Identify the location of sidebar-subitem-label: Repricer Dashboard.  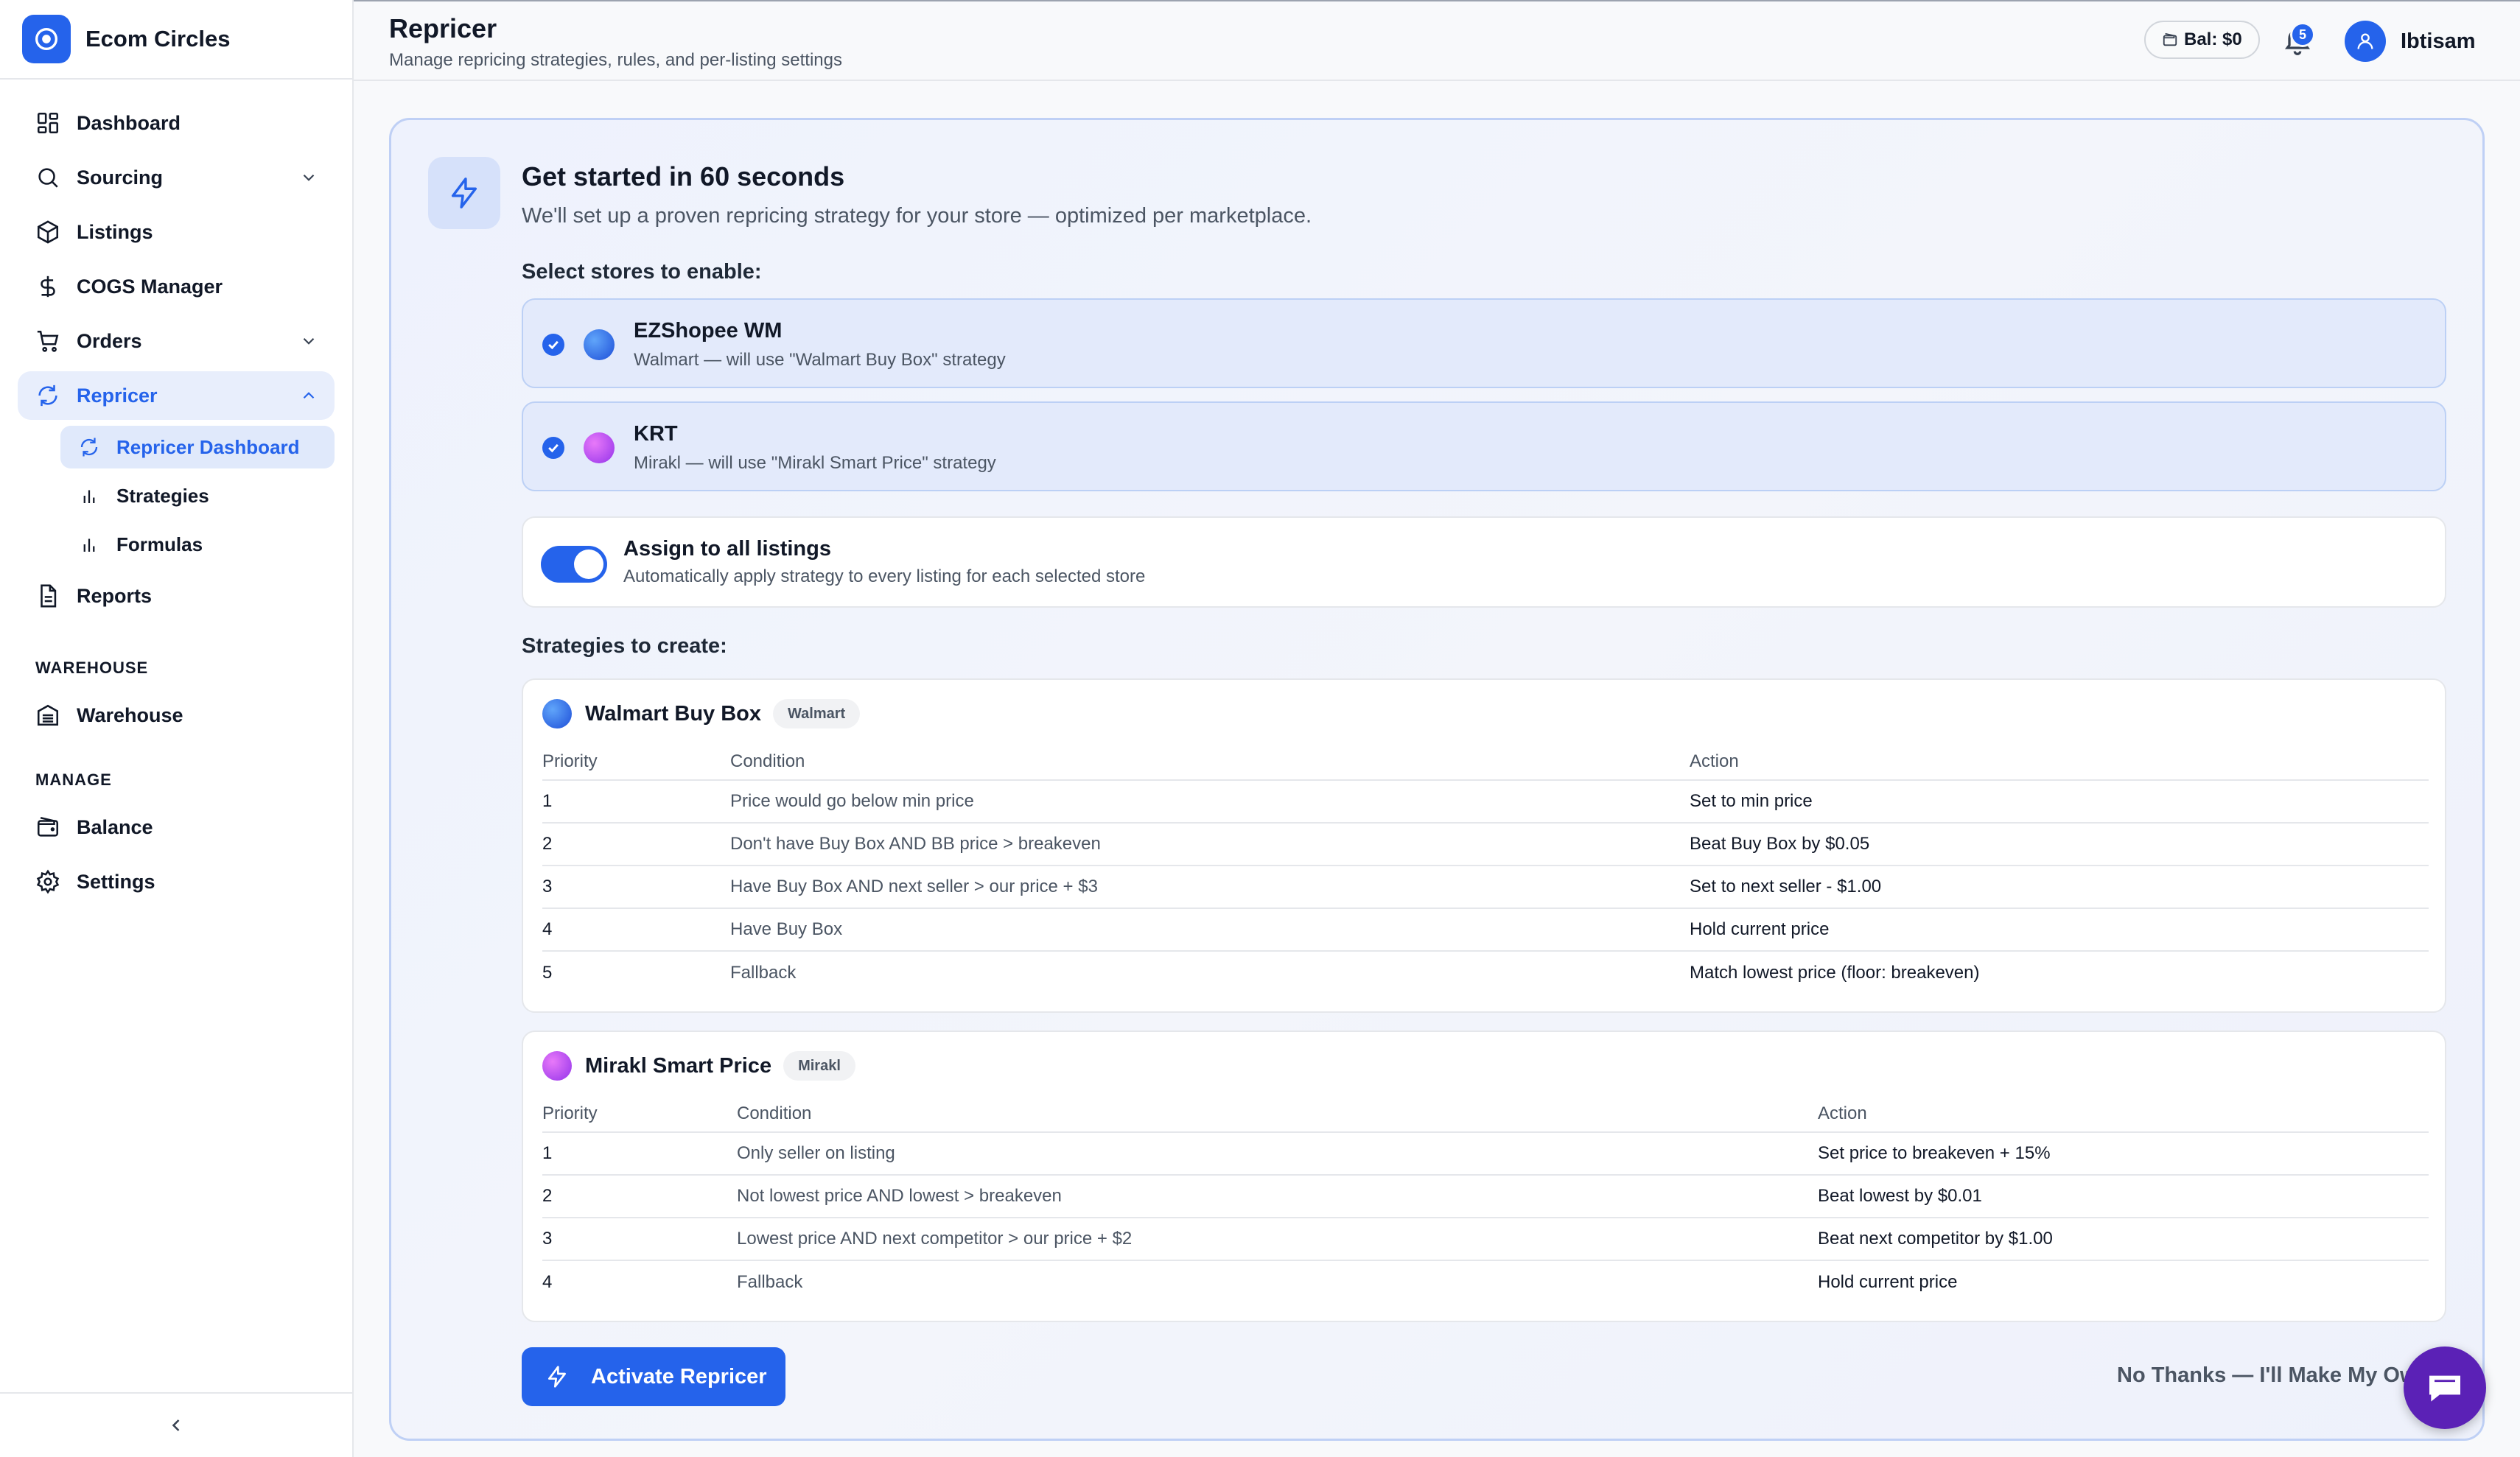
(208, 446).